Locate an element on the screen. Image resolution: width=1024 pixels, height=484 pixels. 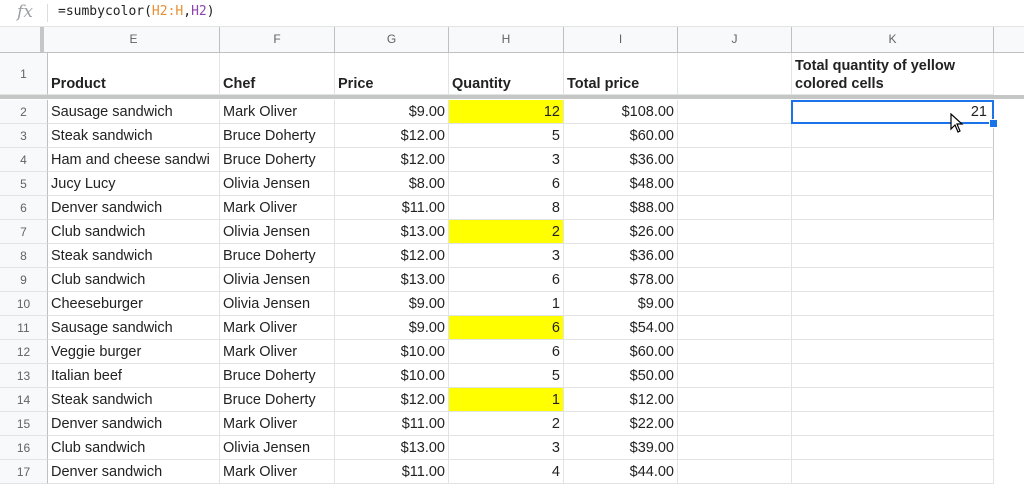
cell-total-price: $60.00 is located at coordinates (621, 352).